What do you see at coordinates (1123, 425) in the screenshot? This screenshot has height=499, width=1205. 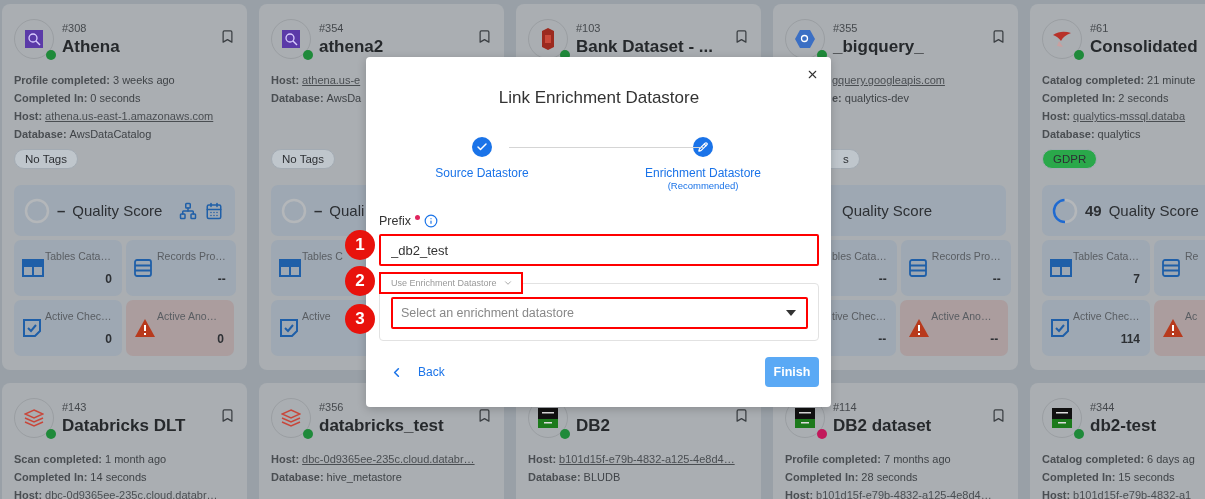 I see `datastore-name: db2-test` at bounding box center [1123, 425].